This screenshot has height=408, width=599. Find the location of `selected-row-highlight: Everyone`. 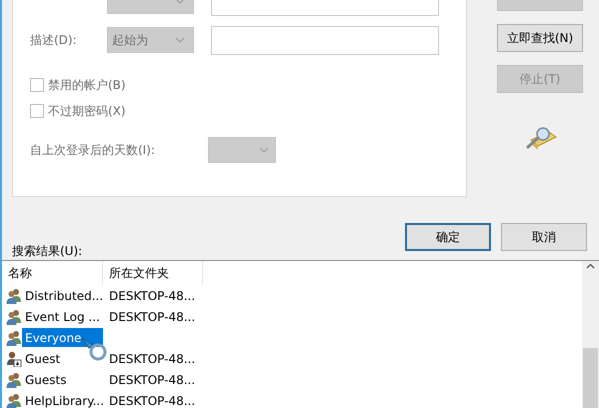

selected-row-highlight: Everyone is located at coordinates (62, 337).